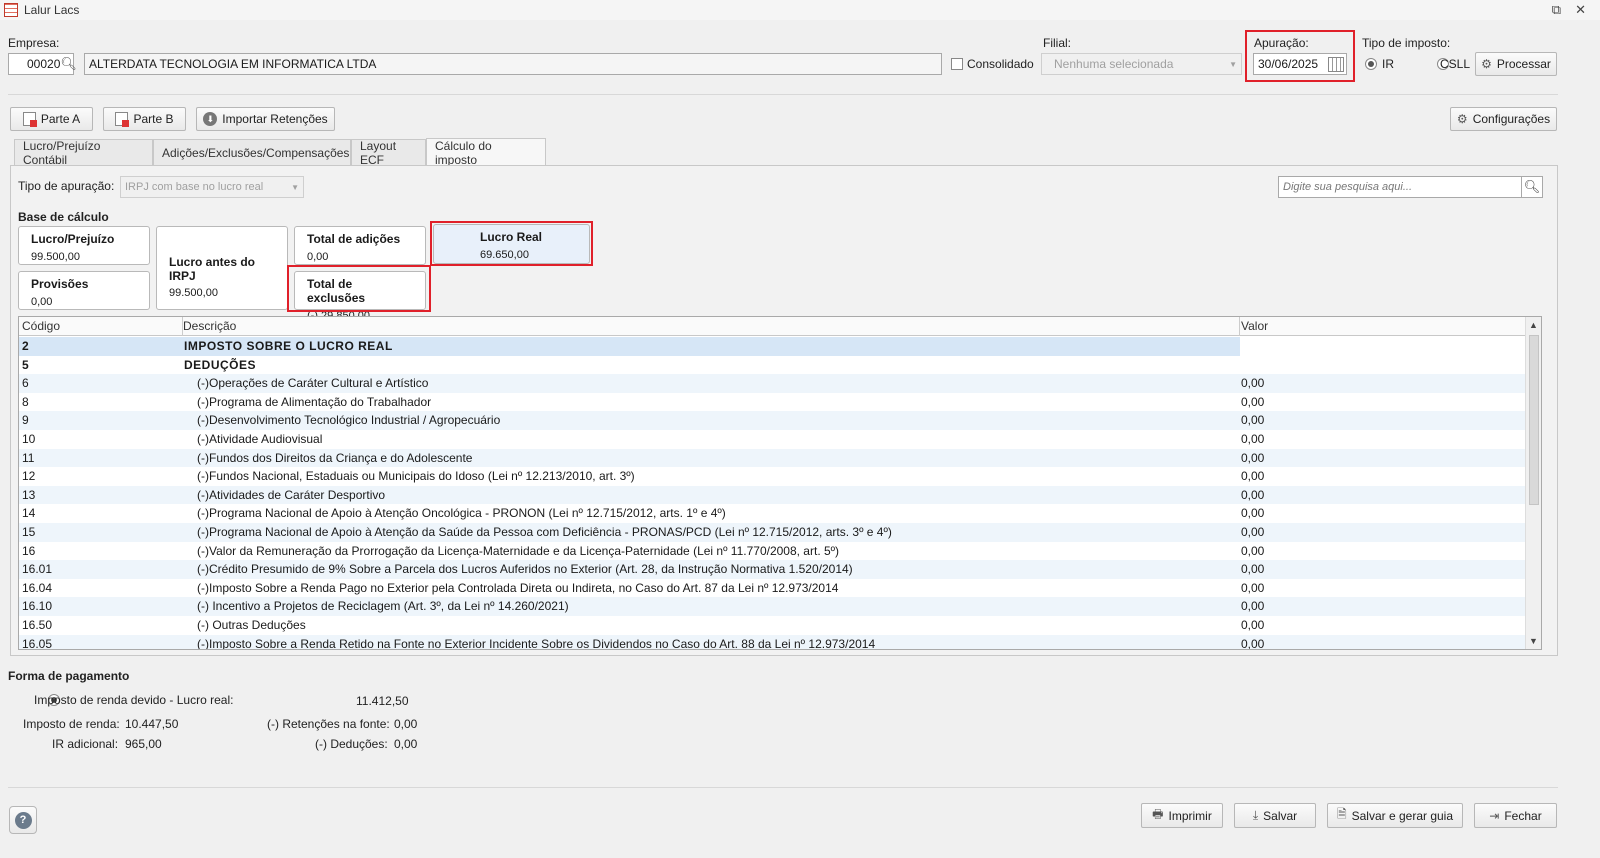  I want to click on scroll-up-icon: ▲, so click(1533, 325).